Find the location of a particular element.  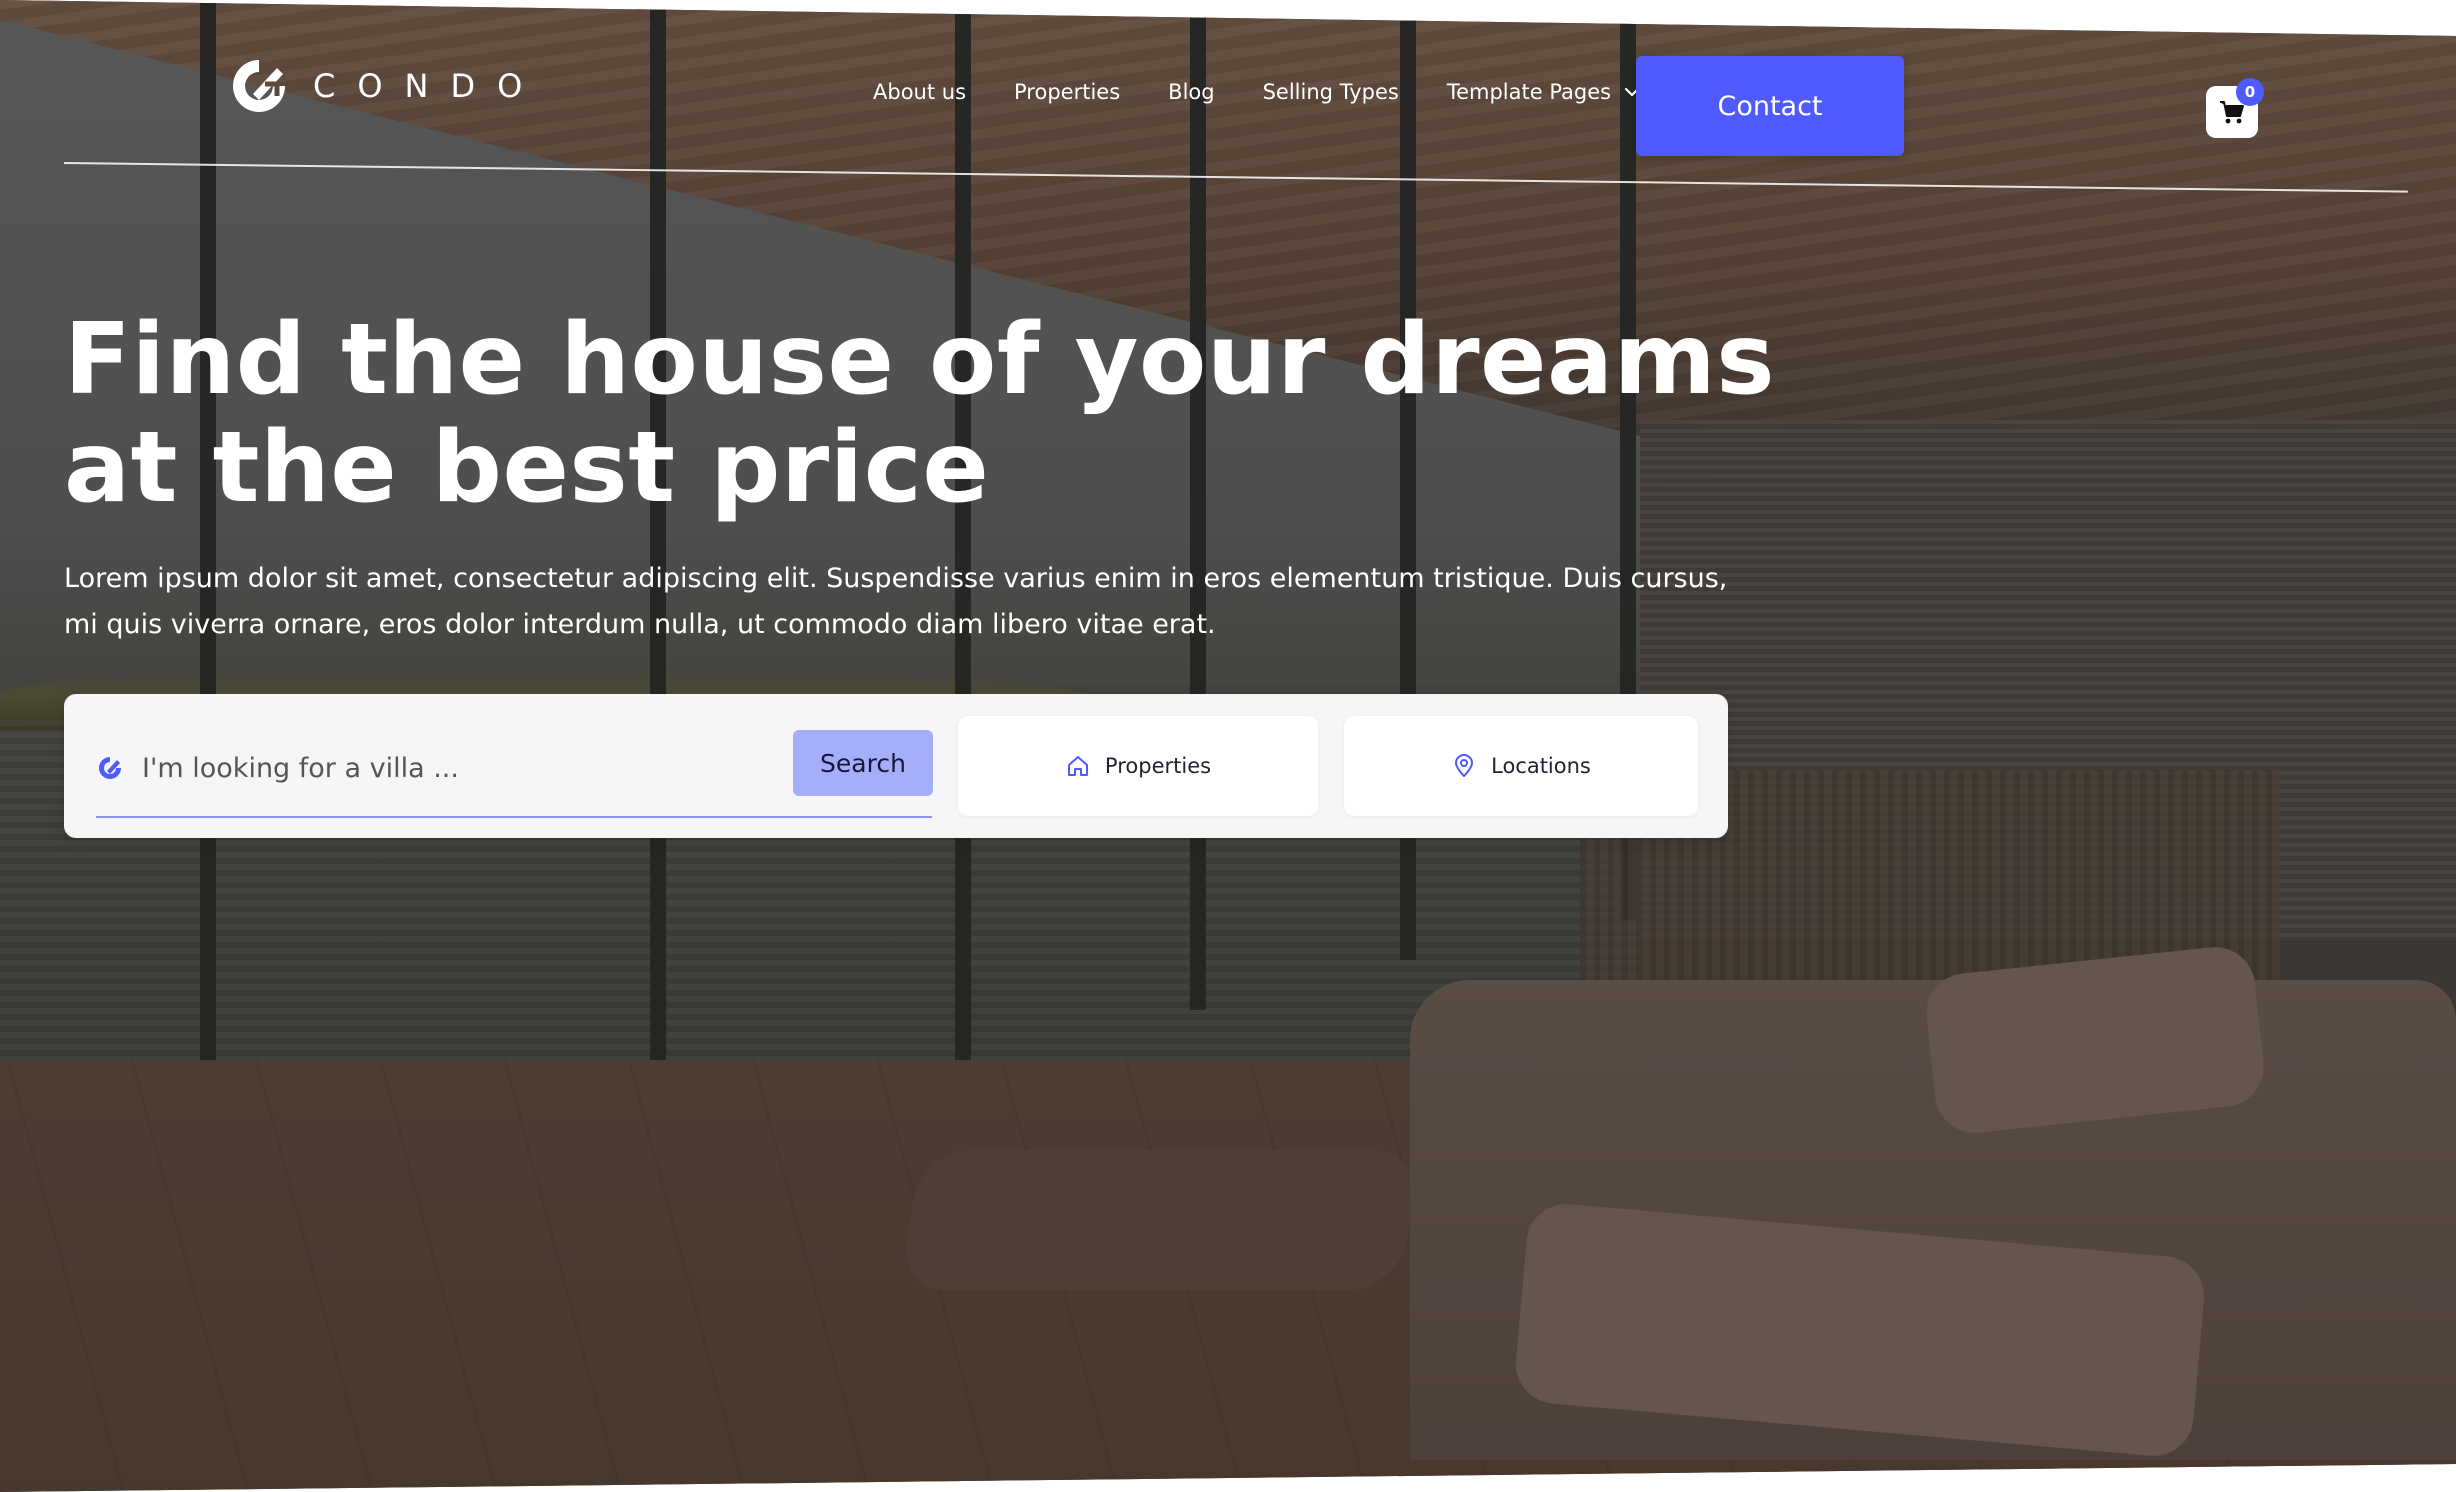

contact-button: Contact is located at coordinates (1770, 106).